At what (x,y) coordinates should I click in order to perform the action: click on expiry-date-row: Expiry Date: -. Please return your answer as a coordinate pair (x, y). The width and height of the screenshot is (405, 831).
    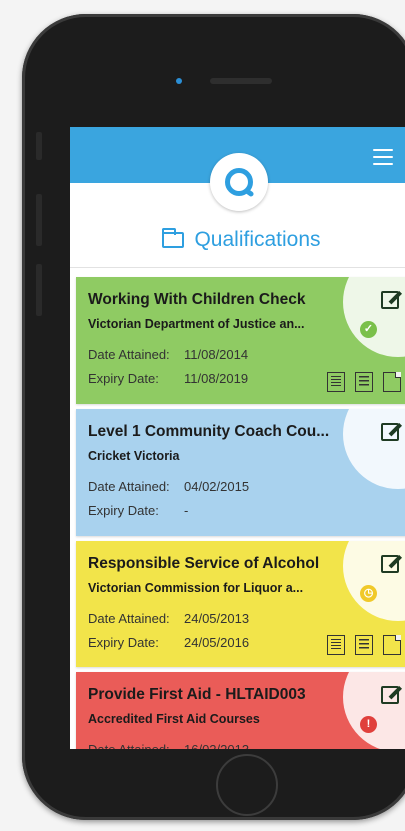
    Looking at the image, I should click on (138, 510).